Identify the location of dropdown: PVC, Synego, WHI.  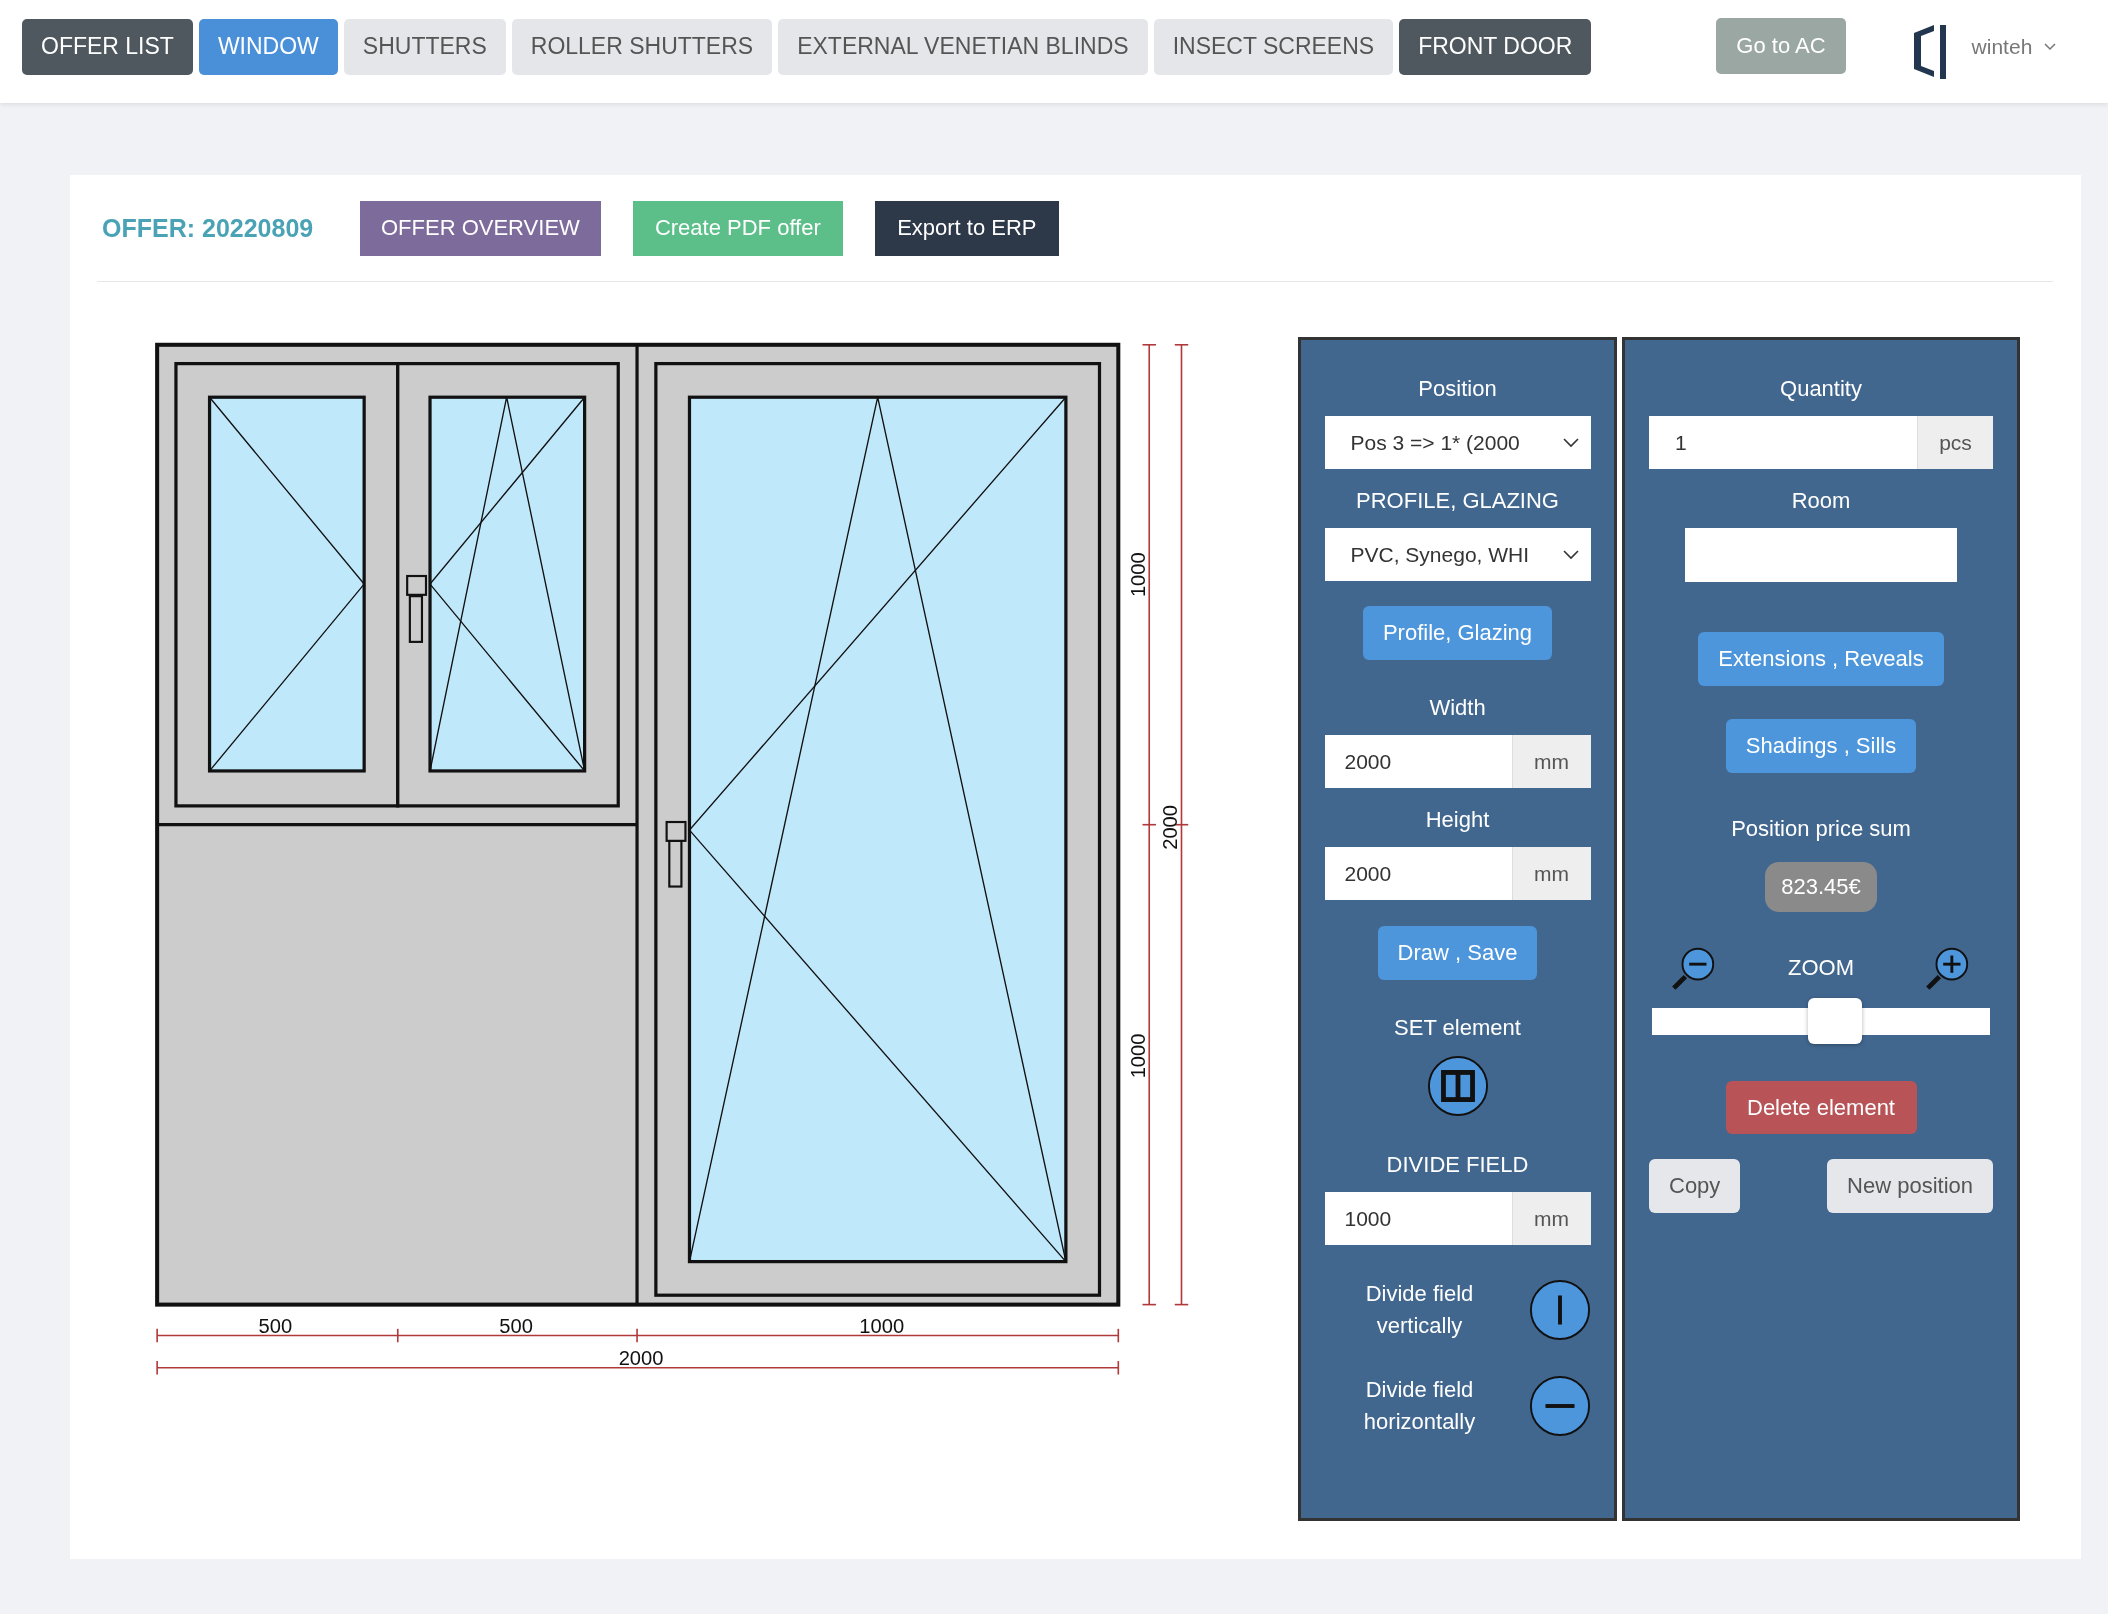
(1457, 554).